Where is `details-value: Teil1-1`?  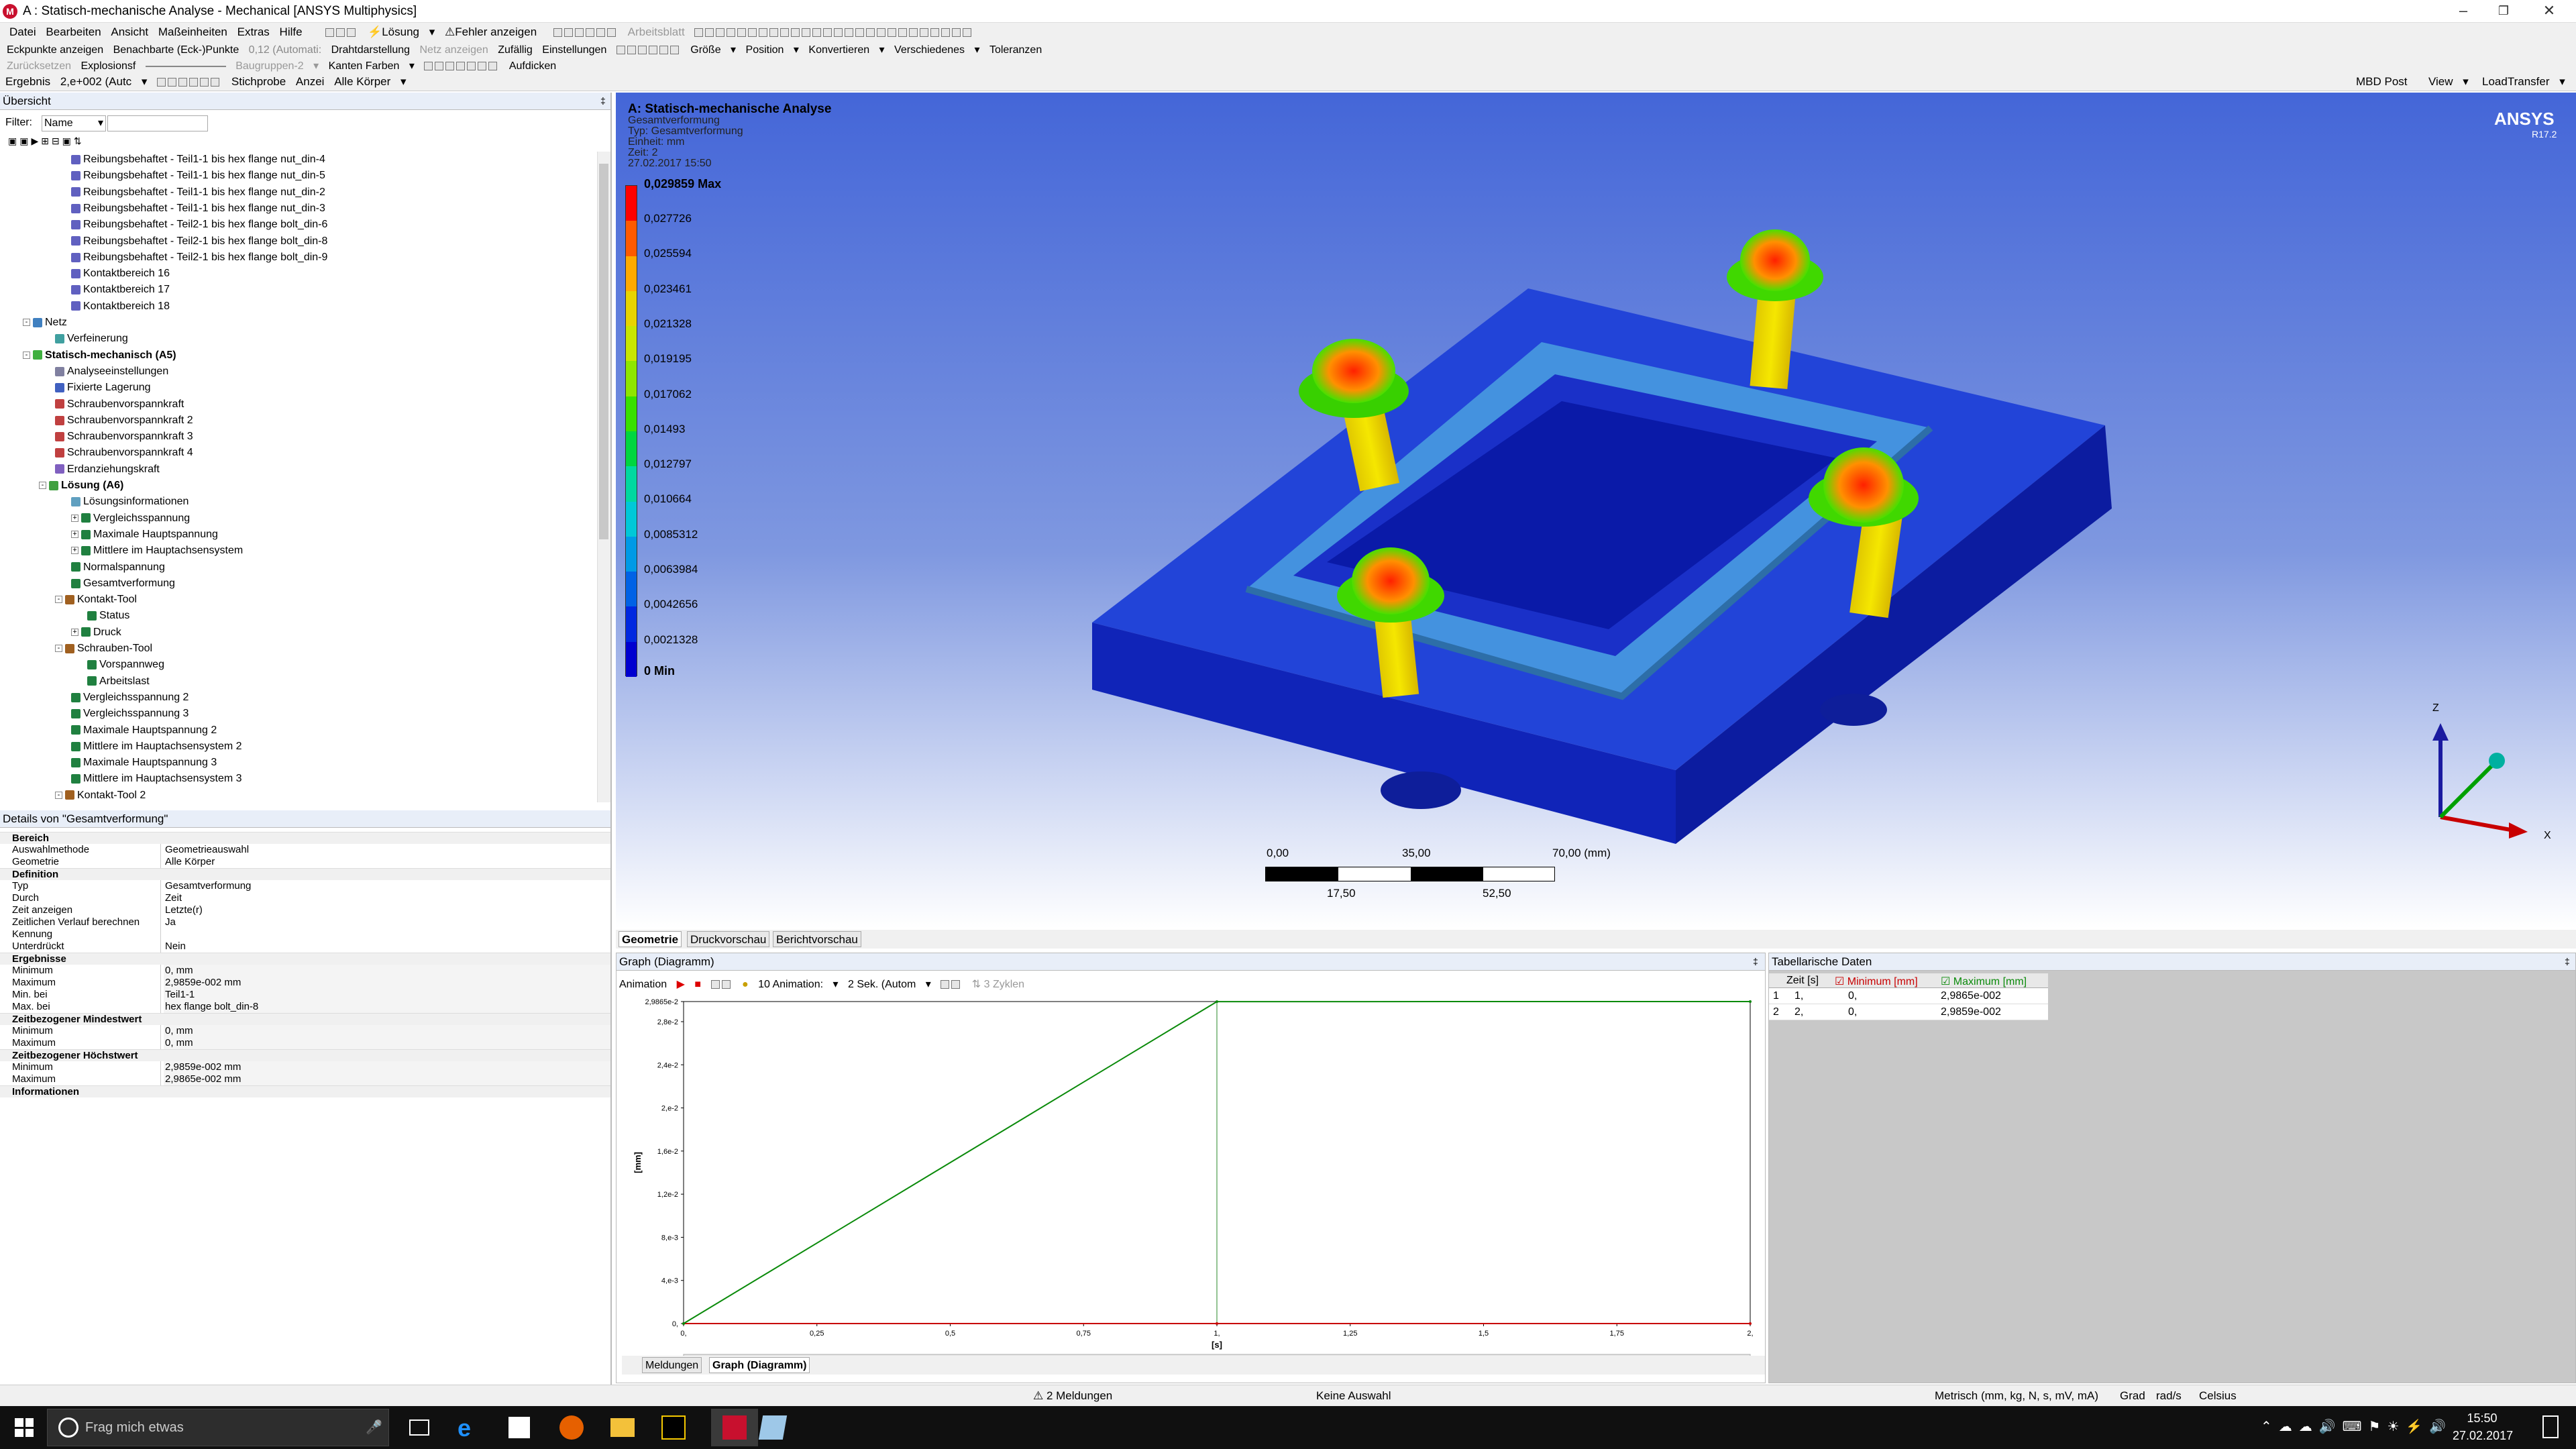
details-value: Teil1-1 is located at coordinates (387, 995).